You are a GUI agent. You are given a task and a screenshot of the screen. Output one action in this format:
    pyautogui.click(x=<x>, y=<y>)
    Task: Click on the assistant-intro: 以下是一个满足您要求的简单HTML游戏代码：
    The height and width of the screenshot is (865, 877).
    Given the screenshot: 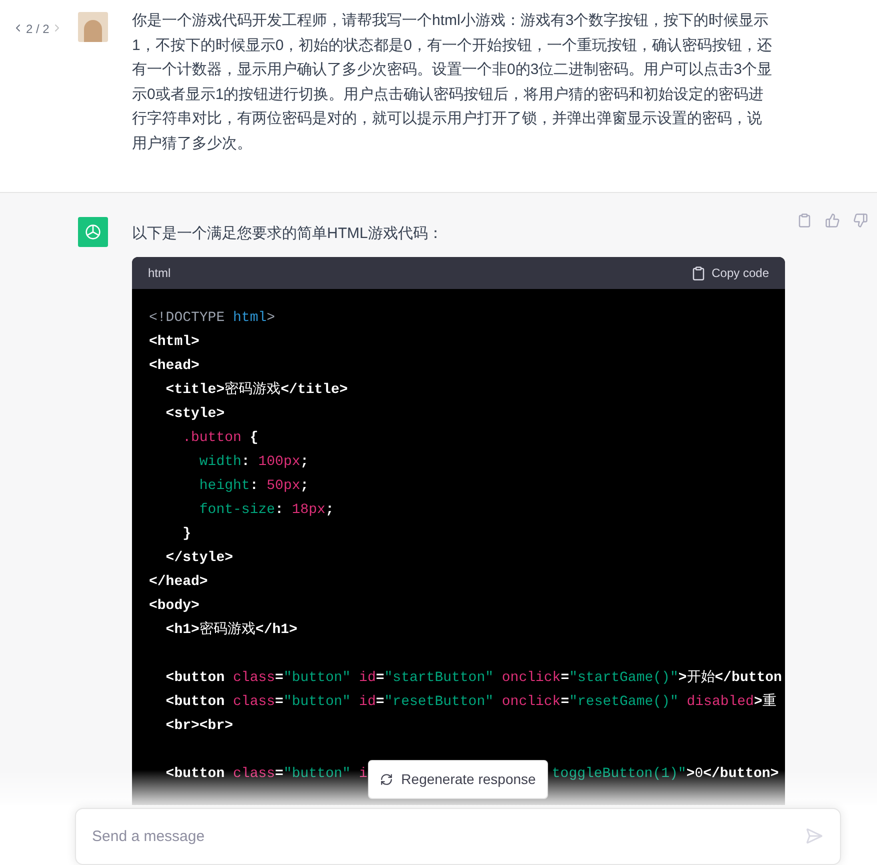 What is the action you would take?
    pyautogui.click(x=288, y=234)
    